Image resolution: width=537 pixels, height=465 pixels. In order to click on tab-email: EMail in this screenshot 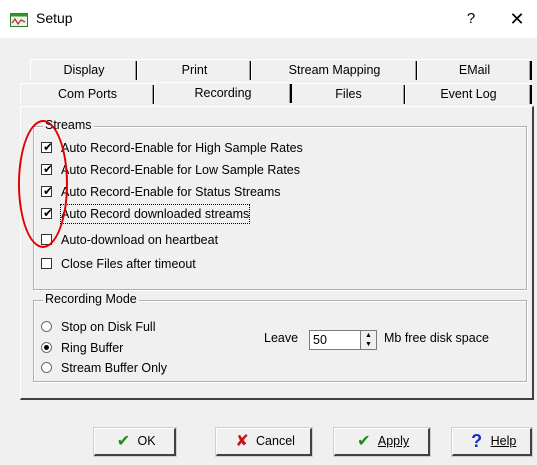, I will do `click(474, 69)`.